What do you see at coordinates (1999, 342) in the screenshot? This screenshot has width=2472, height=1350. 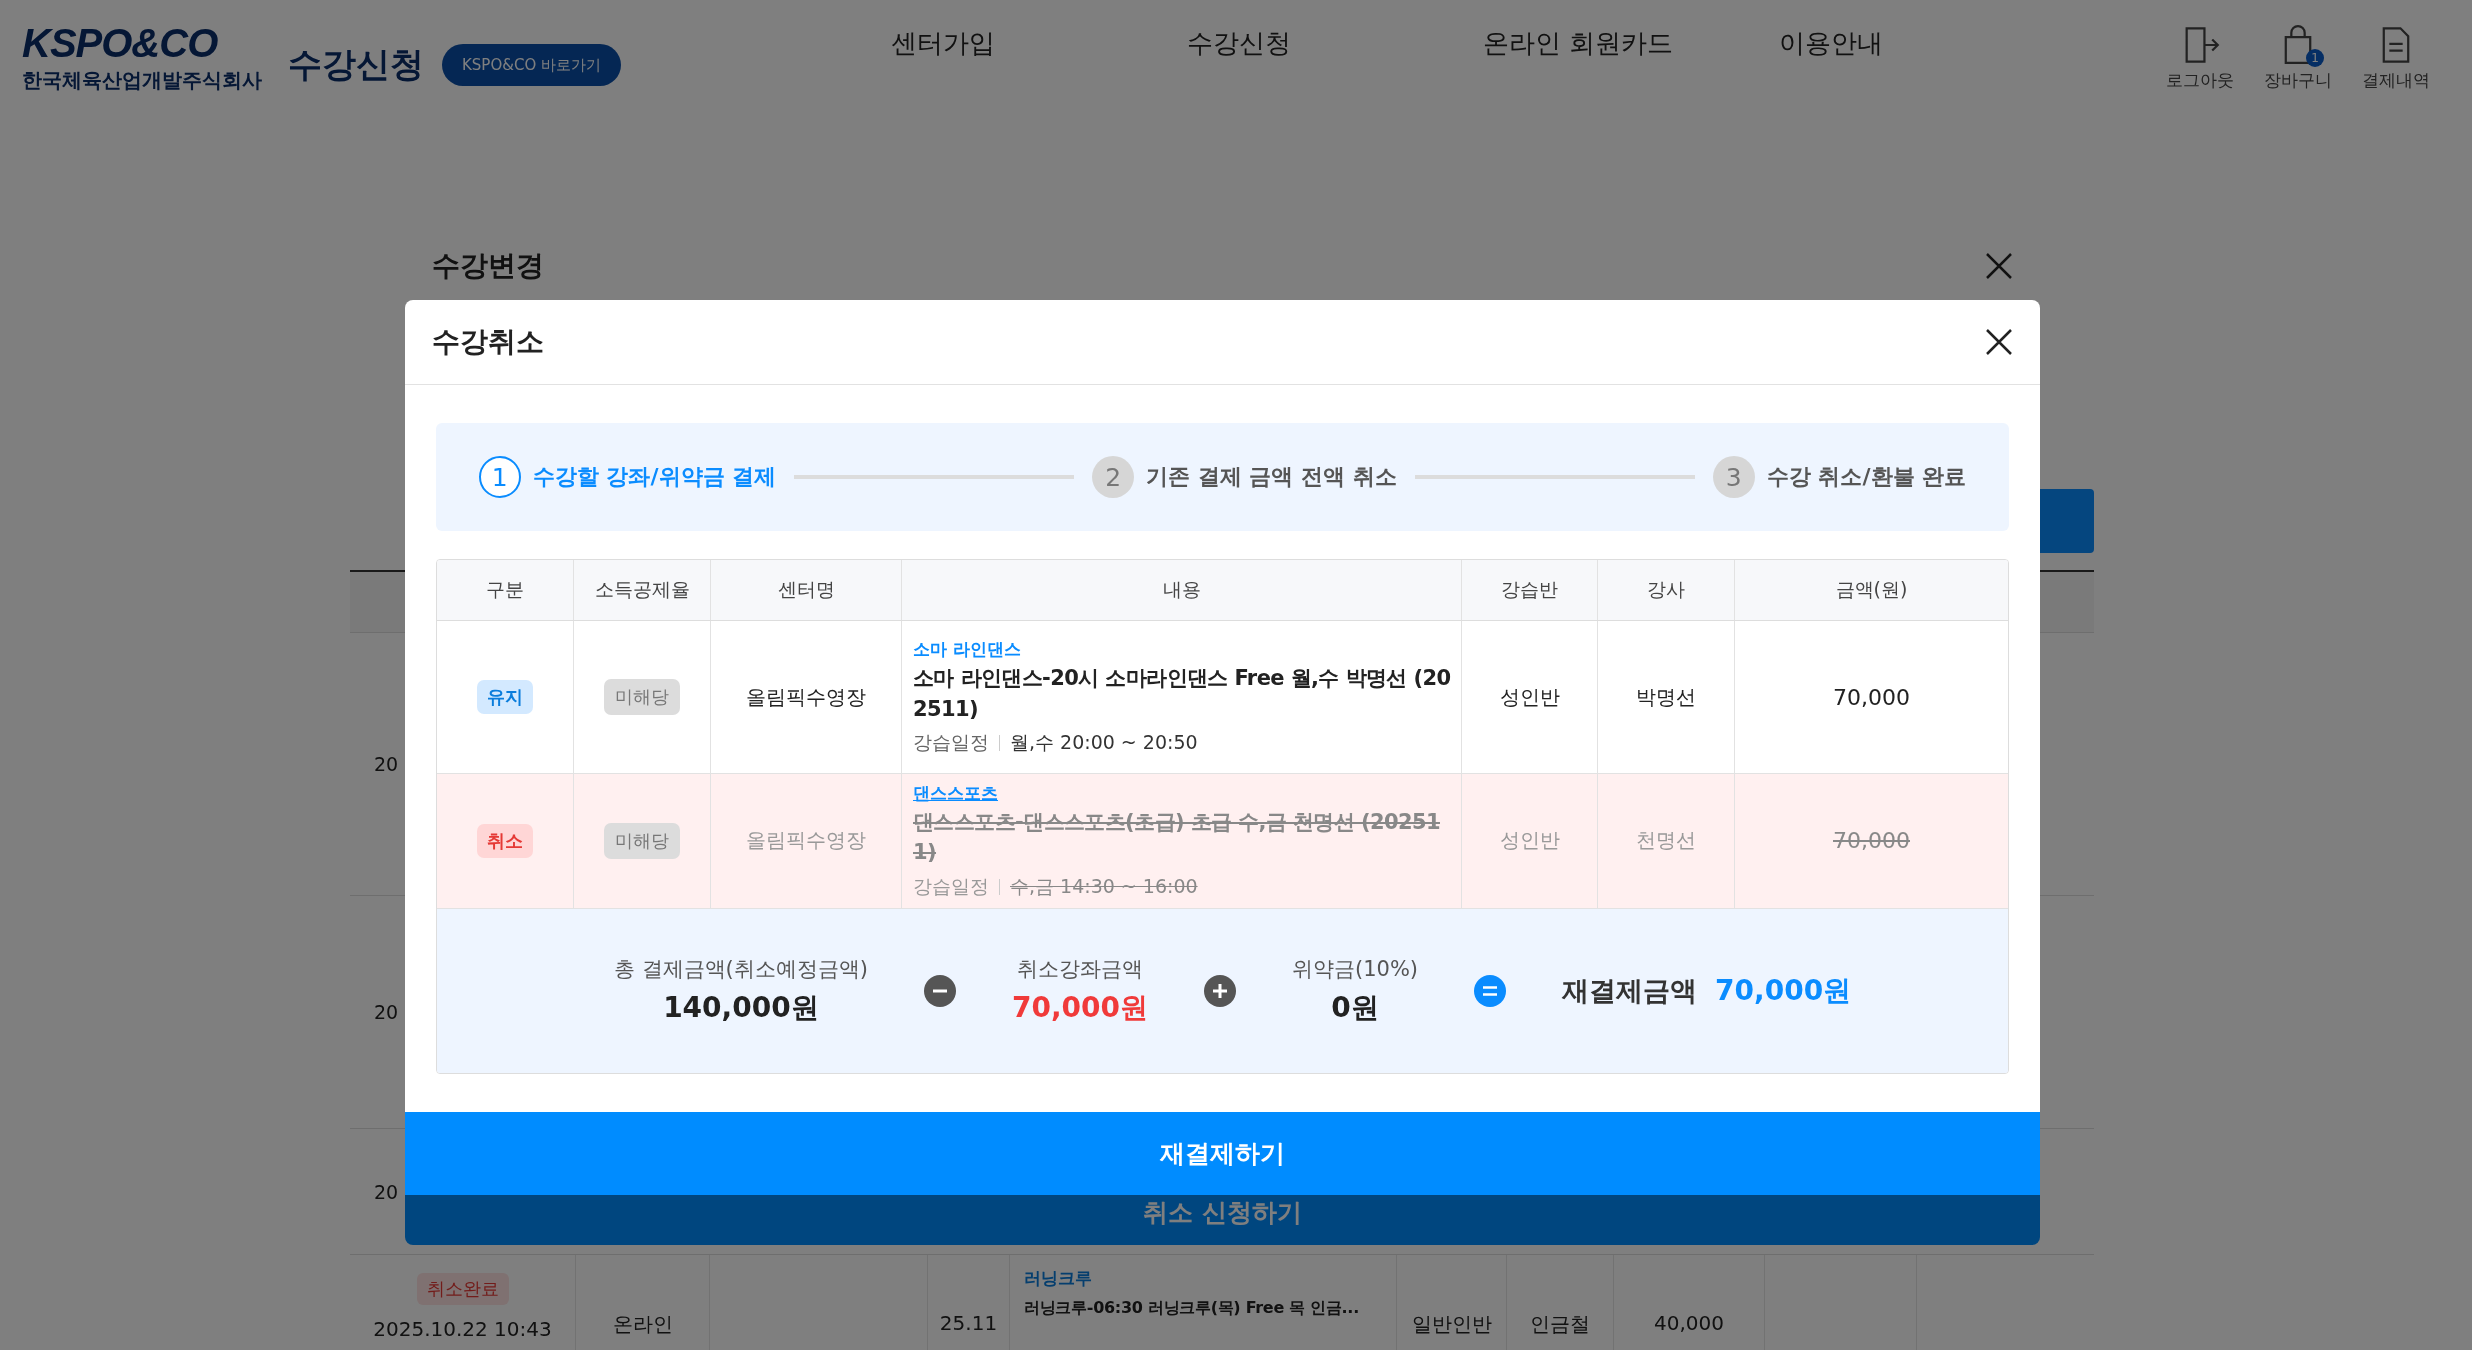 I see `close-icon` at bounding box center [1999, 342].